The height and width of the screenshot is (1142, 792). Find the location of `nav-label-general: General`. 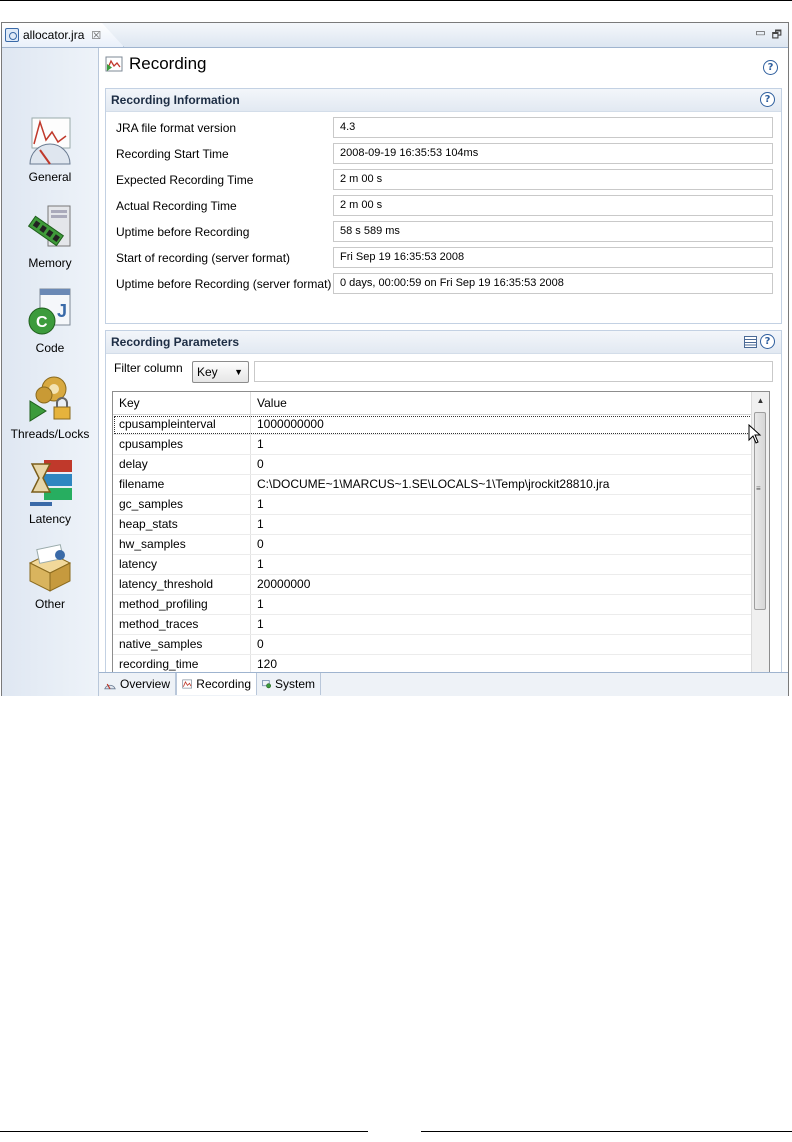

nav-label-general: General is located at coordinates (50, 177).